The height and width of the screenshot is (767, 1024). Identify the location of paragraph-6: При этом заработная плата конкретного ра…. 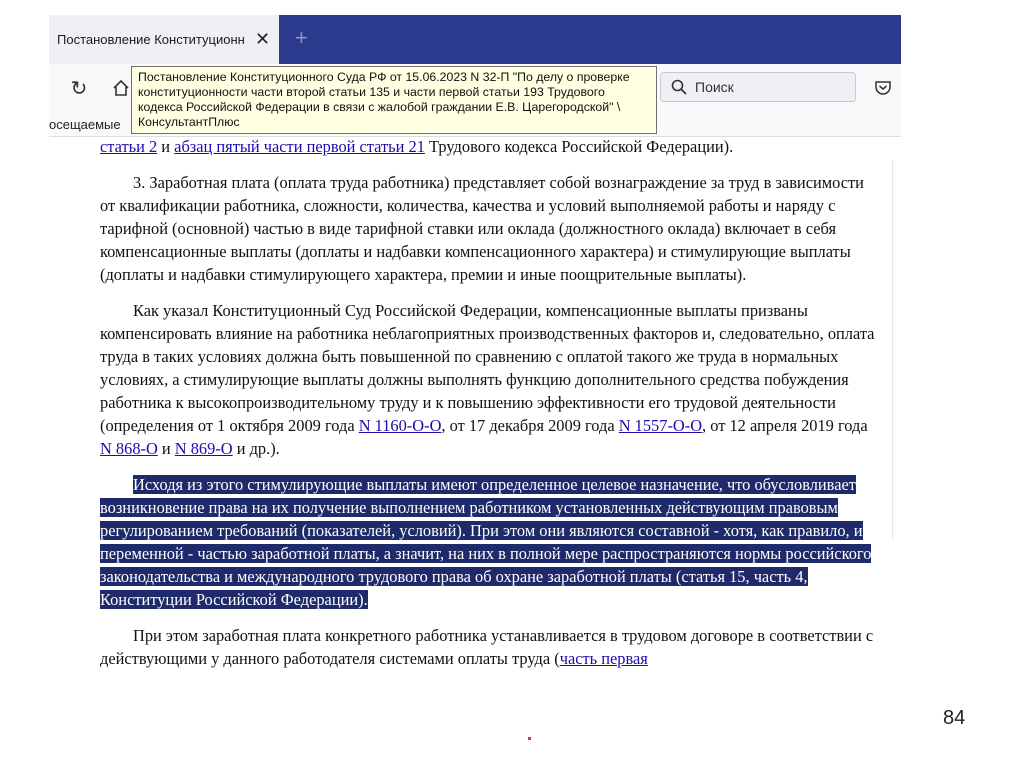
(490, 647).